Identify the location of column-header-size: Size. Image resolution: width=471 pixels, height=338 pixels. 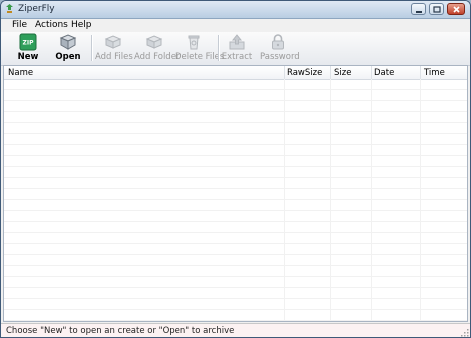
(342, 73).